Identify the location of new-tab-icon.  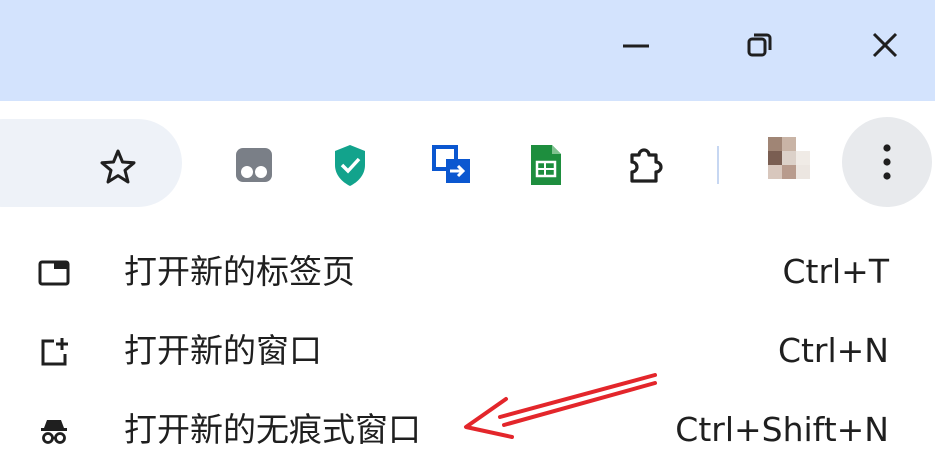
(54, 273).